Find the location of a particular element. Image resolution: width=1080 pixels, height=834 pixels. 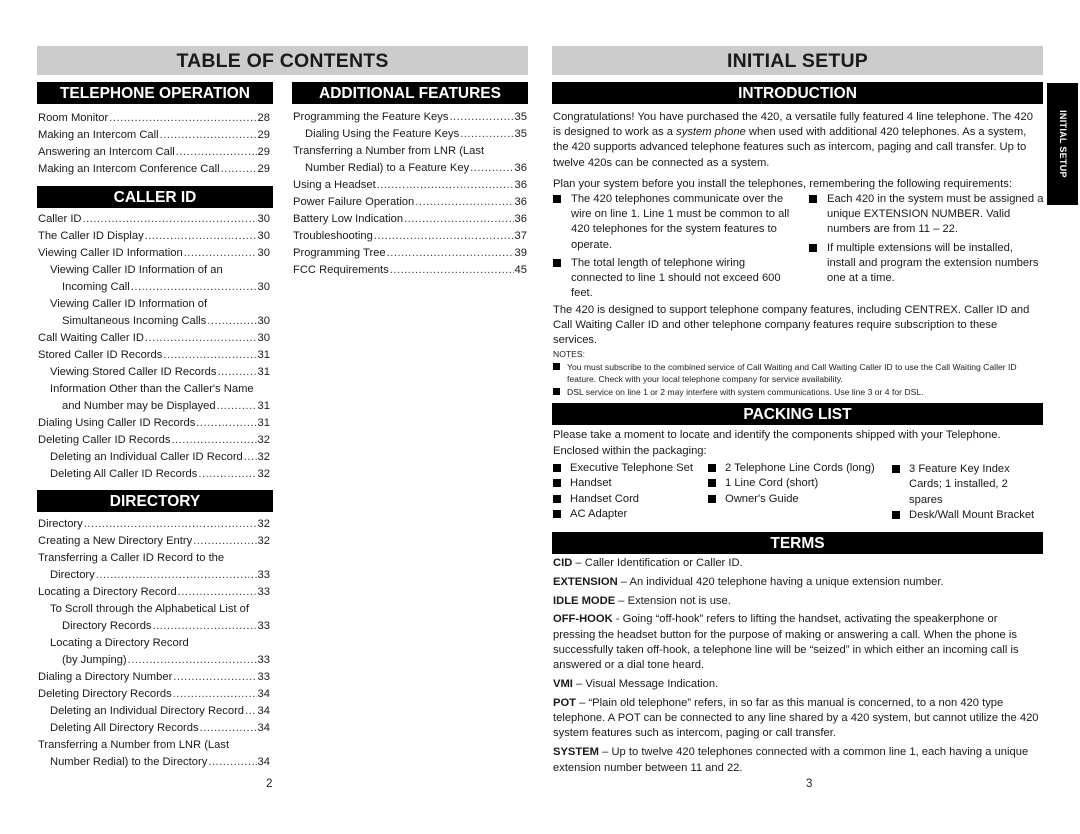

packing-item-text: Desk/Wall Mount Bracket is located at coordinates (972, 514).